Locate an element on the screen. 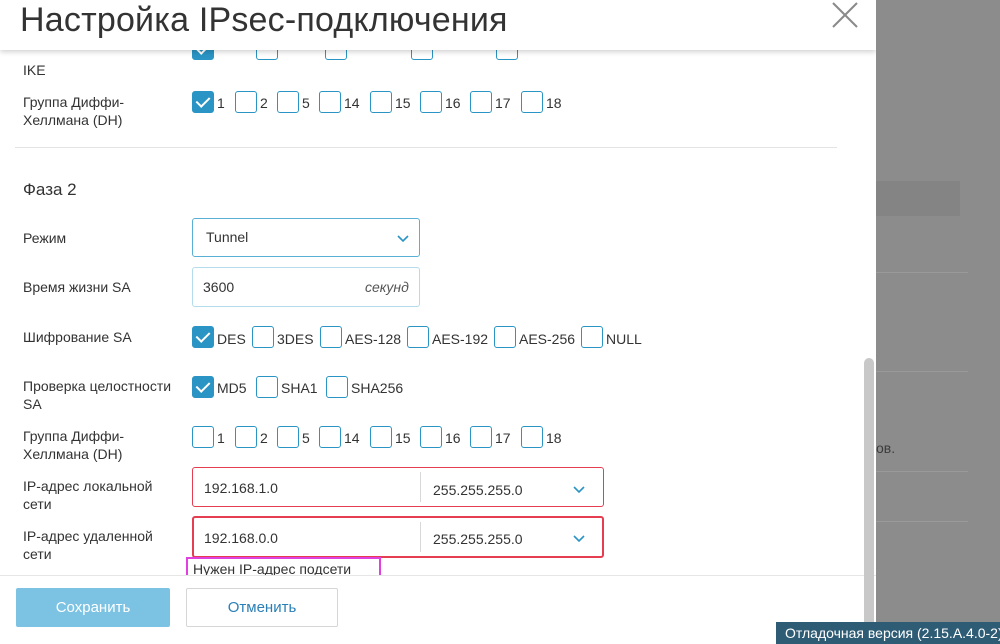 The width and height of the screenshot is (1000, 644). modal-header: Настройка IPsec-подключения is located at coordinates (438, 25).